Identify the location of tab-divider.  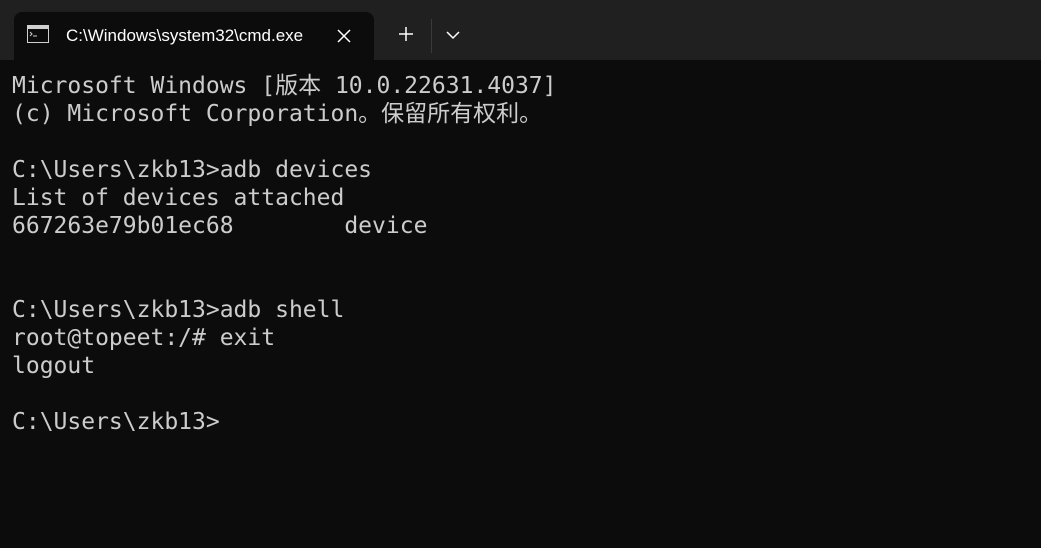
(431, 36).